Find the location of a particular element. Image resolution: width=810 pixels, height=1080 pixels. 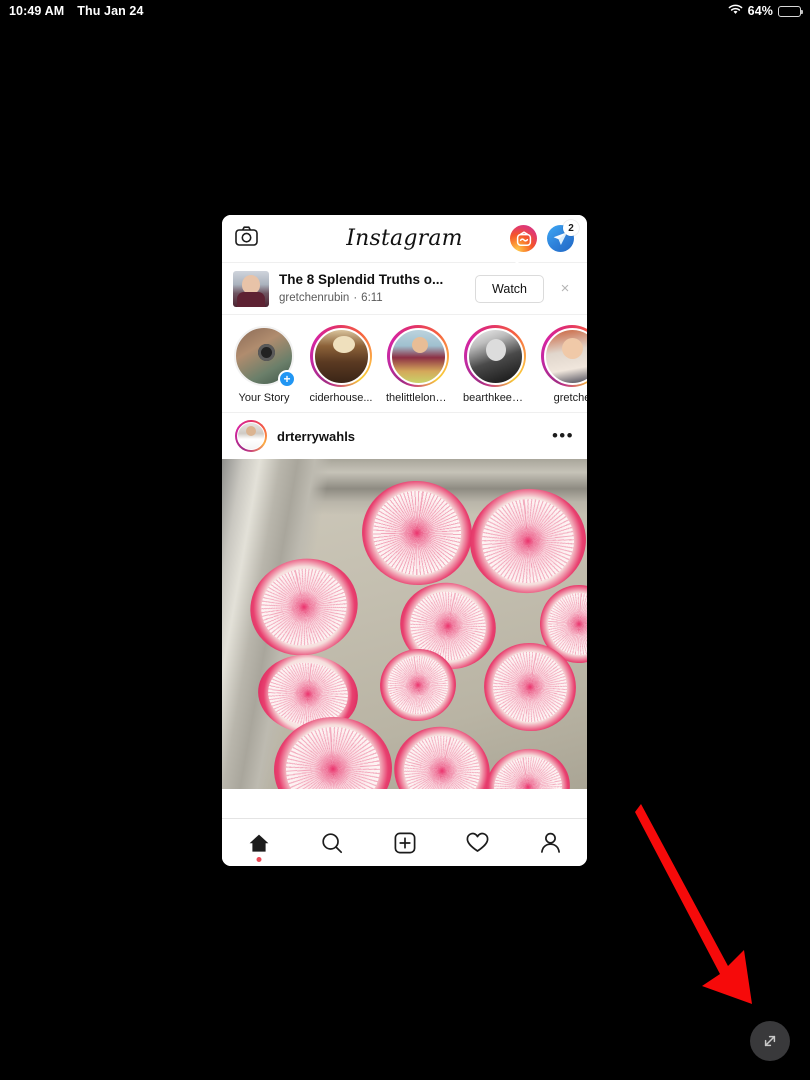

igtv-icon is located at coordinates (523, 238).